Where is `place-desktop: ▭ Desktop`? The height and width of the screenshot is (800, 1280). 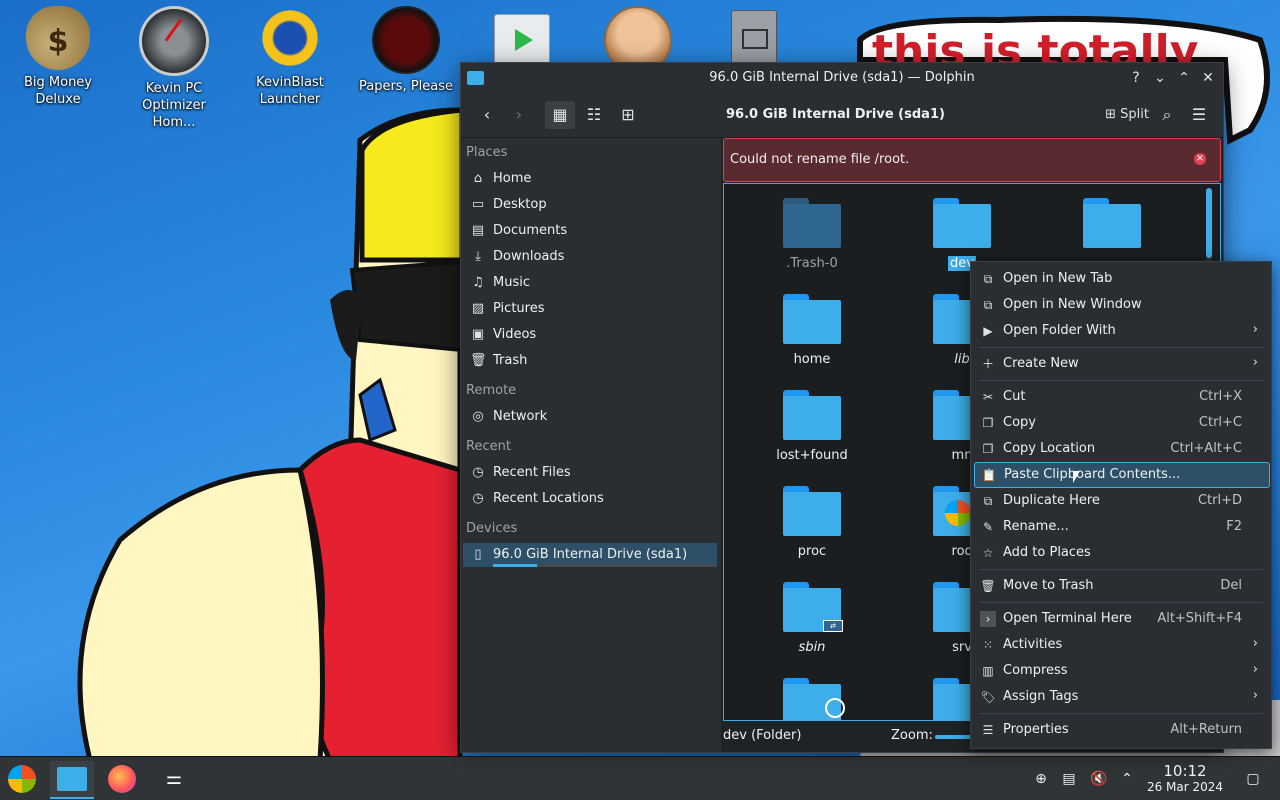 place-desktop: ▭ Desktop is located at coordinates (590, 205).